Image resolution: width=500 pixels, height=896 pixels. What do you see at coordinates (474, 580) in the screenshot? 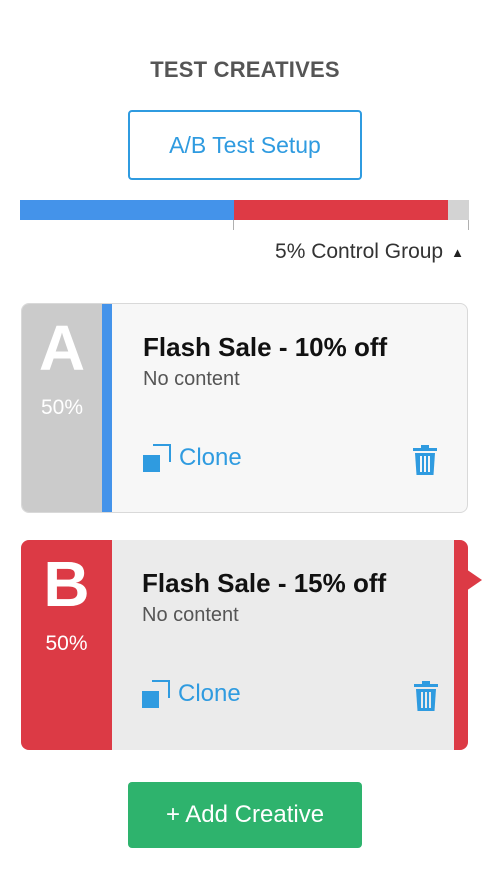
I see `selected-pointer-arrow` at bounding box center [474, 580].